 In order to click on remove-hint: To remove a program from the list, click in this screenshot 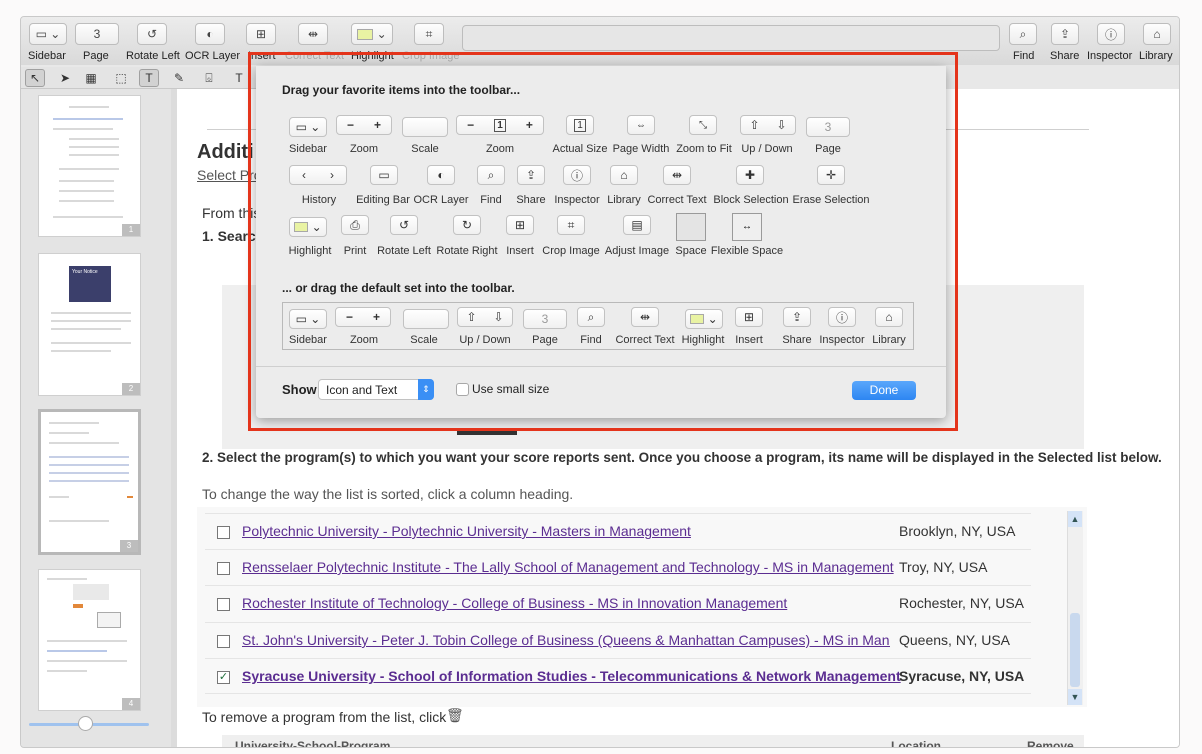, I will do `click(324, 717)`.